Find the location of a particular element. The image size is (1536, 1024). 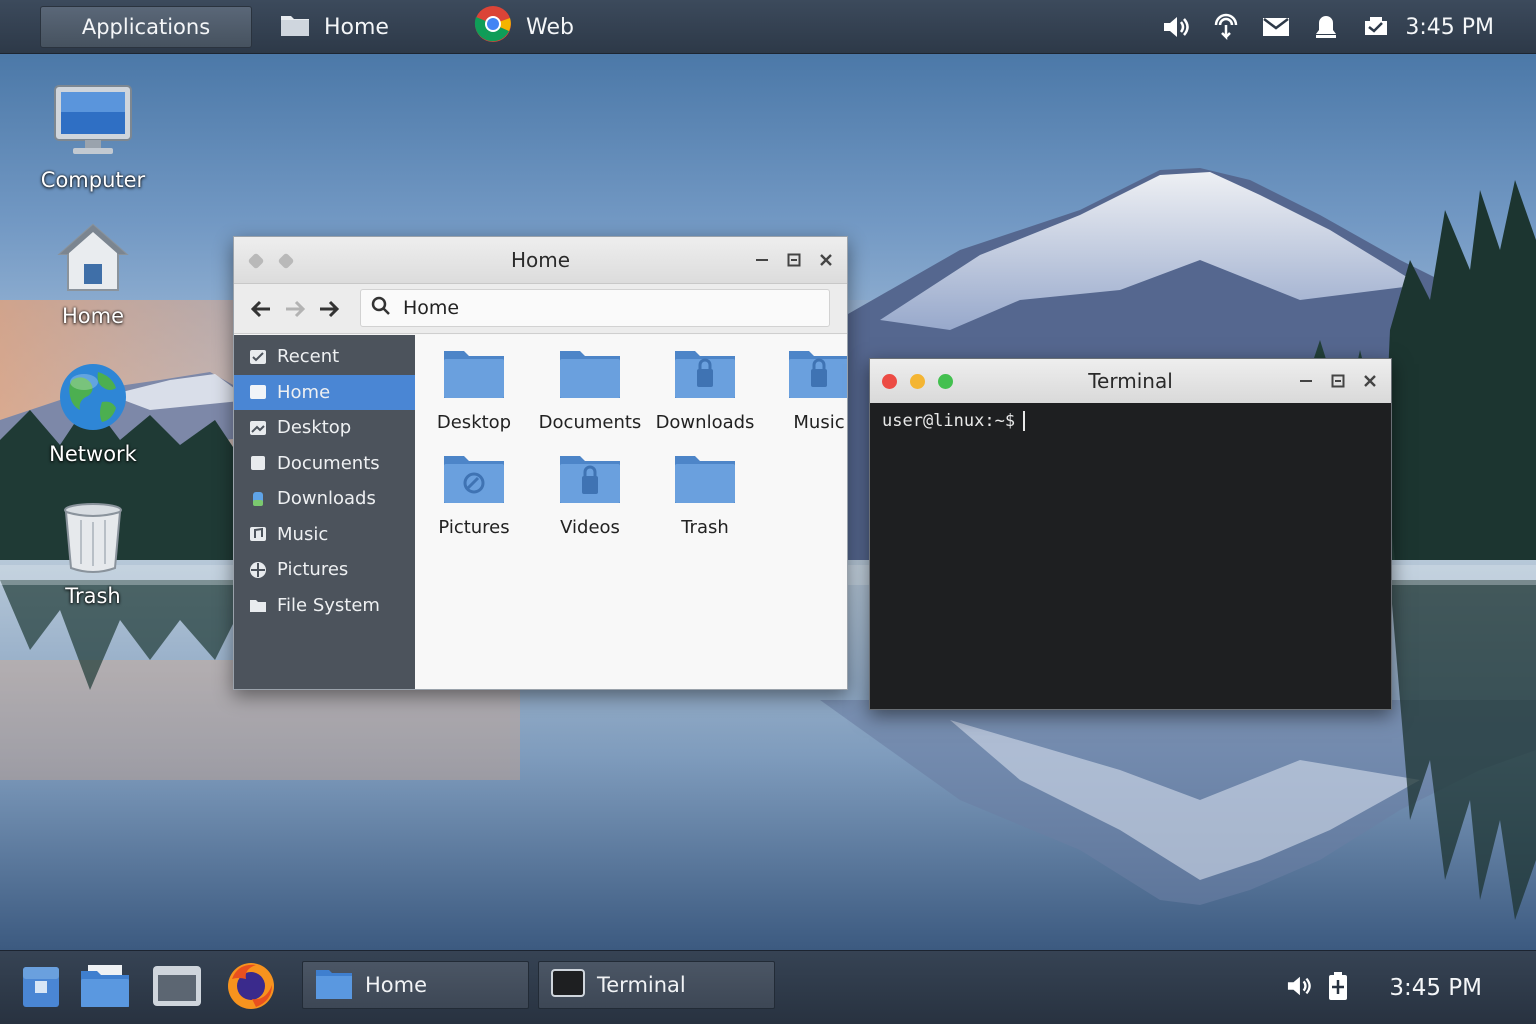

sidebar-item-desktop: Desktop is located at coordinates (324, 428).